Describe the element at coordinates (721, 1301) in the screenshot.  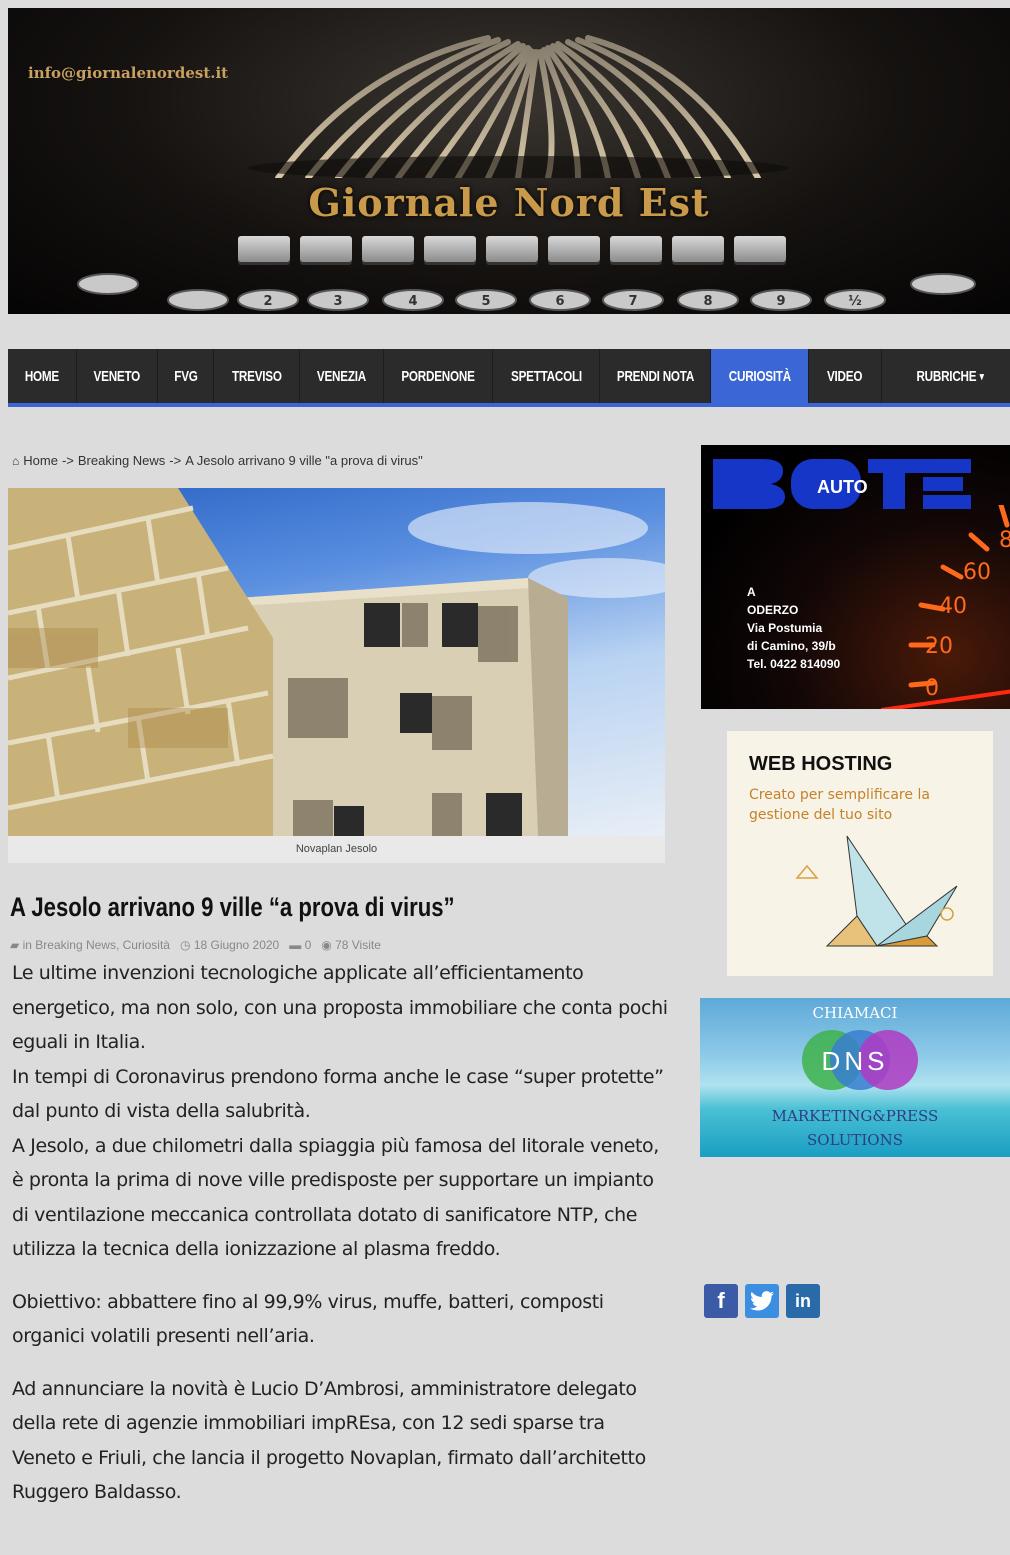
I see `facebook-icon: f` at that location.